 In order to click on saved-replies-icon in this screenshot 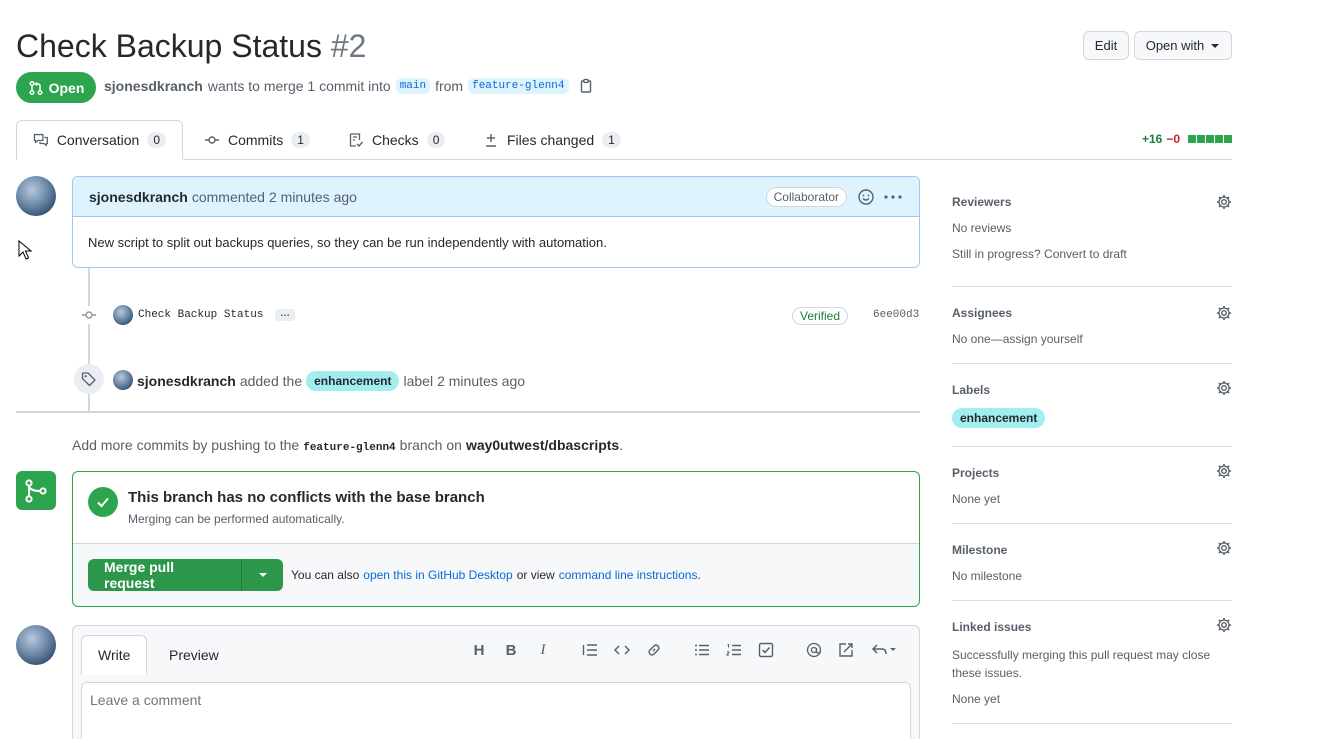, I will do `click(885, 650)`.